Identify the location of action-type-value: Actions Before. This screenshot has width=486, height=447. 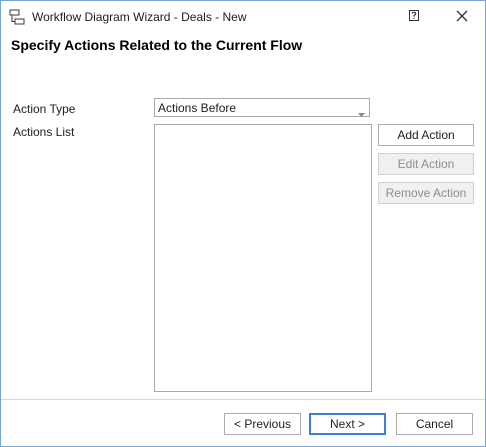
(197, 108).